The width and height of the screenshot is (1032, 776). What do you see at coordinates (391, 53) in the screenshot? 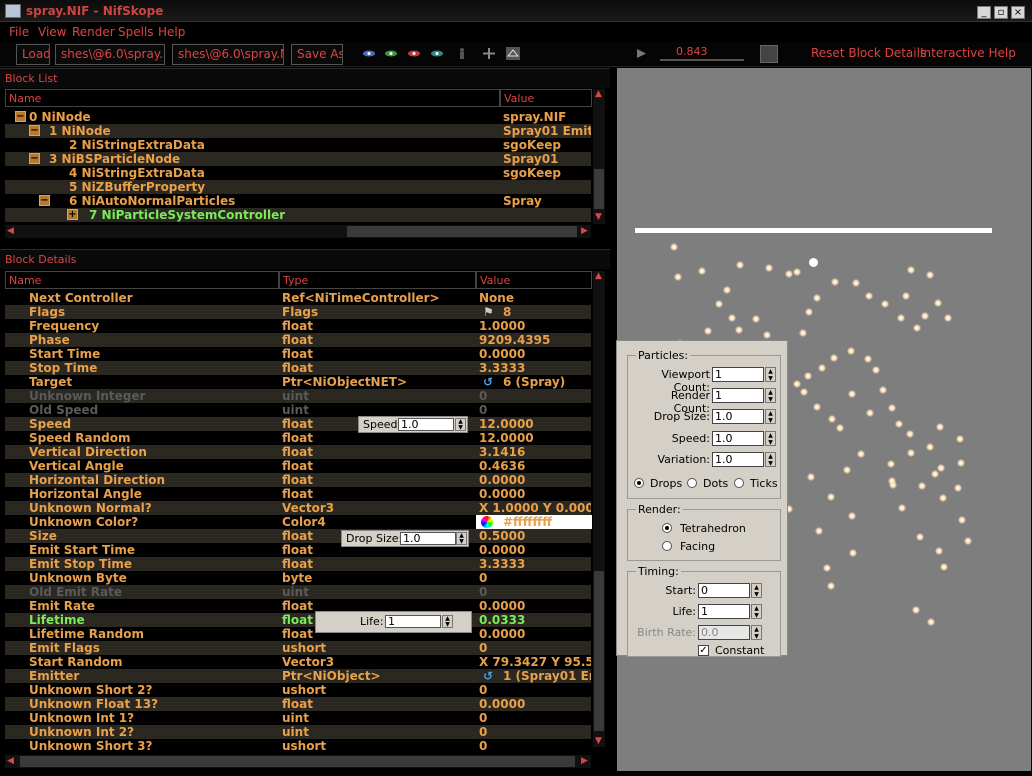
I see `eye-green-icon` at bounding box center [391, 53].